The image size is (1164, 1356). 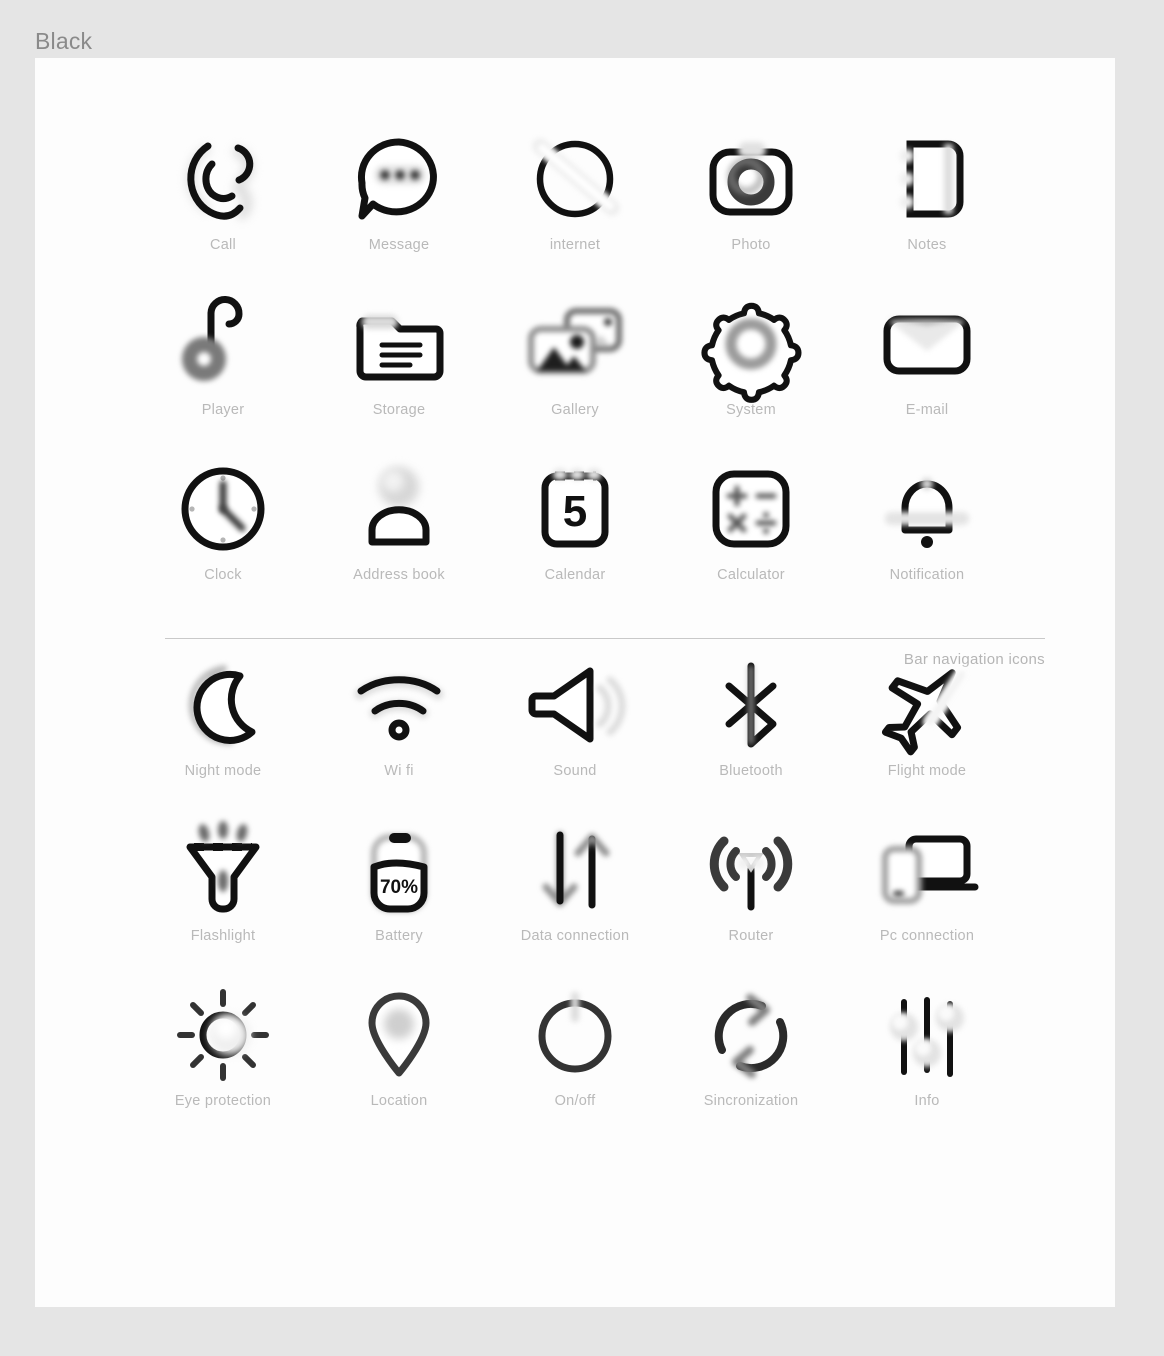 I want to click on icon-cell-night-mode: Night mode, so click(x=223, y=728).